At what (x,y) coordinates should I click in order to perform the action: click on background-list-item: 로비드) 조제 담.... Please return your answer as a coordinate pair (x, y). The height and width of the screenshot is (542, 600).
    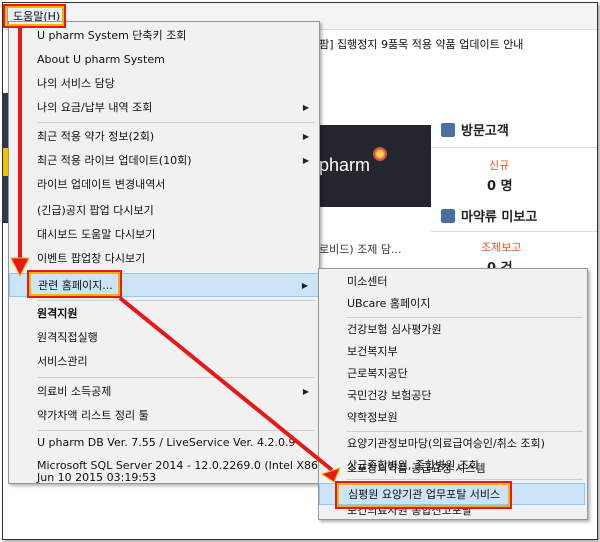
    Looking at the image, I should click on (360, 249).